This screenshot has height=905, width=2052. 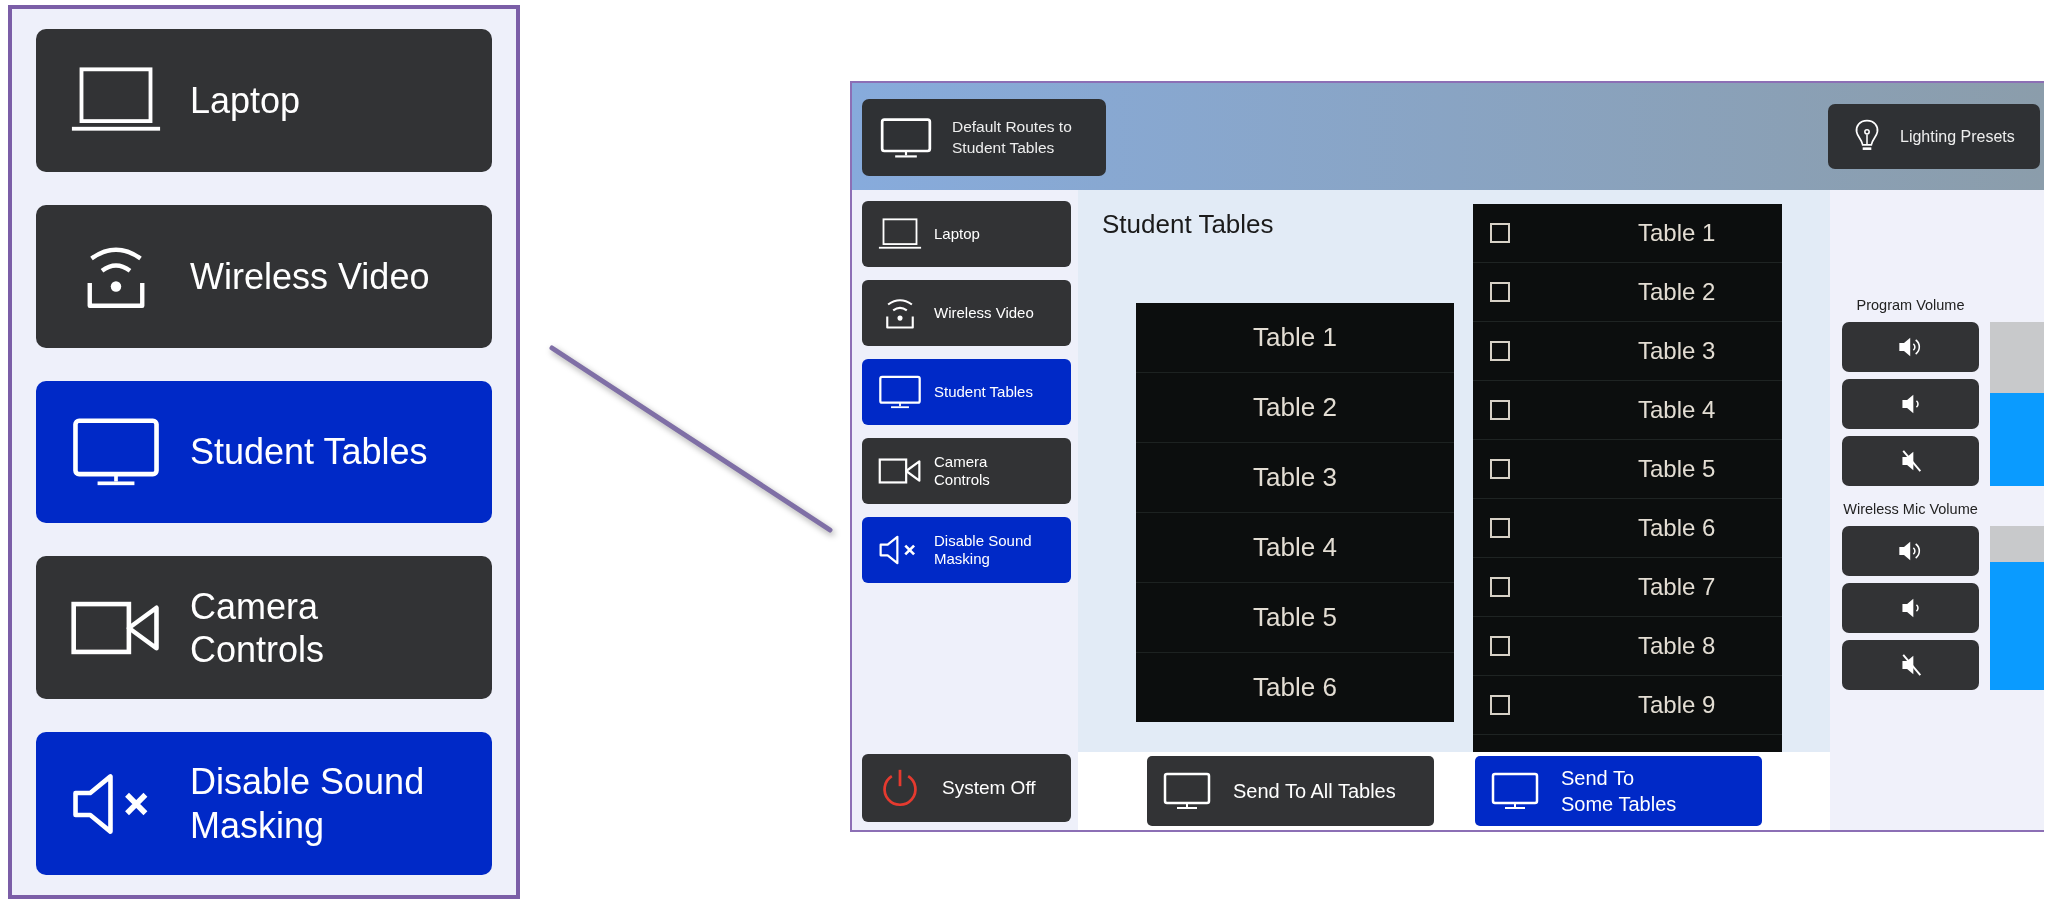 I want to click on send-button: Send To All Tables, so click(x=1290, y=791).